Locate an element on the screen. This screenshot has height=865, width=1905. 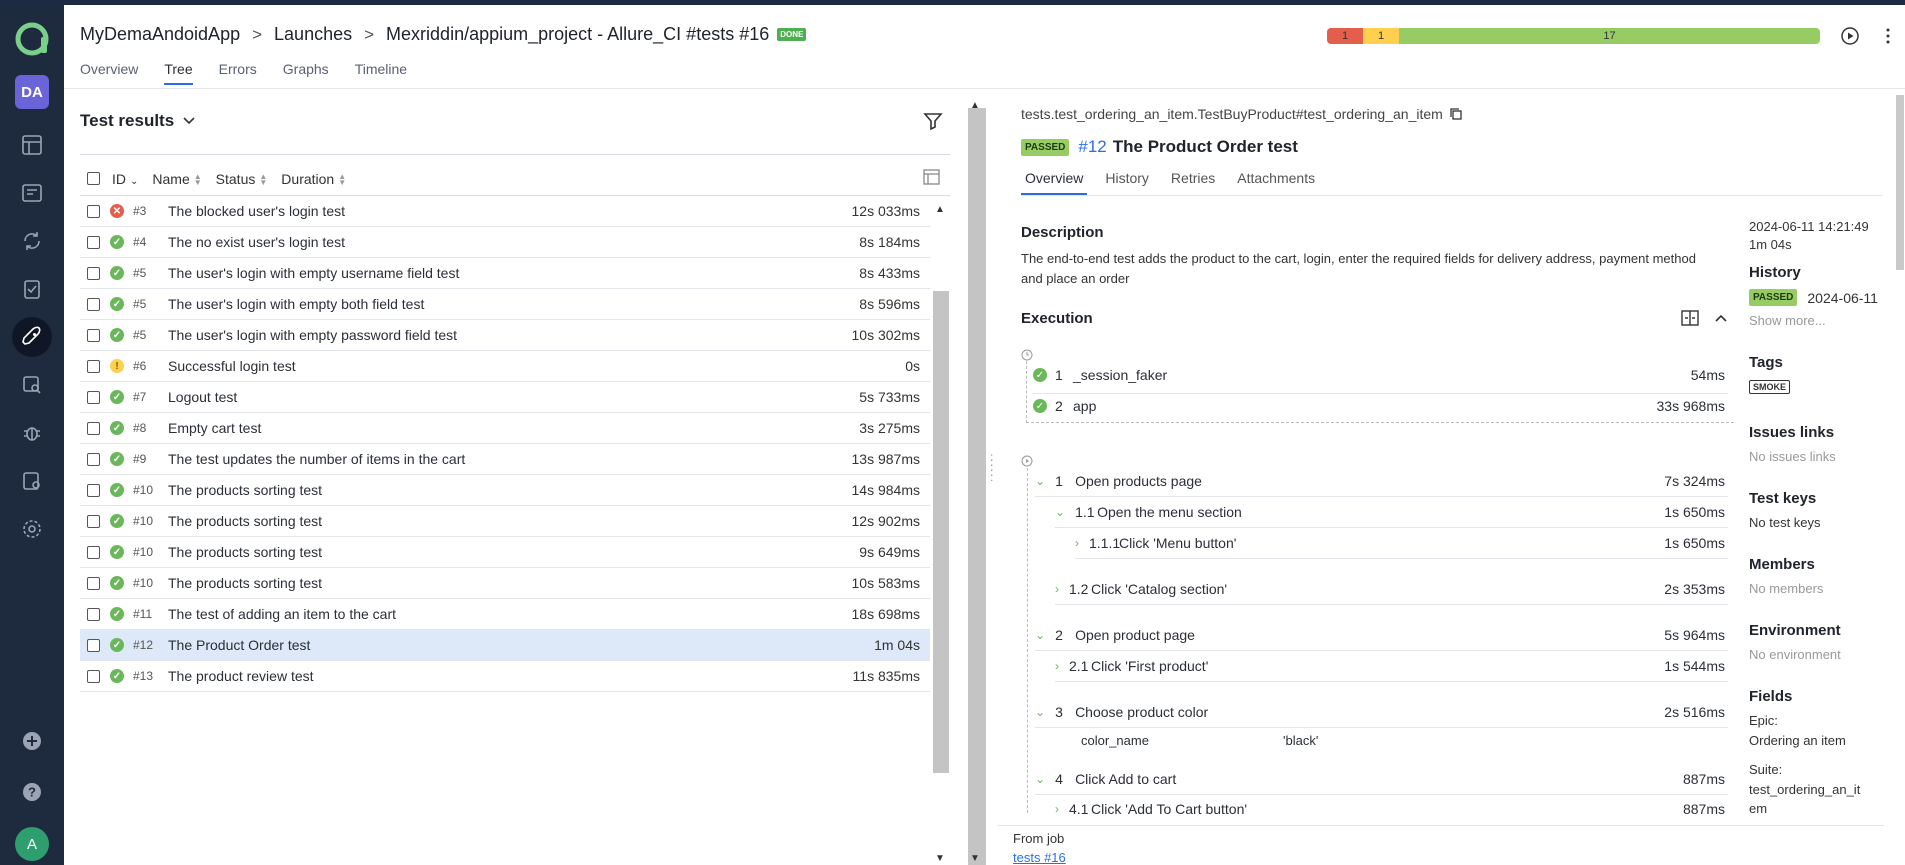
step-row: › 1.2 Click 'Catalog section' 2s 353ms is located at coordinates (1390, 589).